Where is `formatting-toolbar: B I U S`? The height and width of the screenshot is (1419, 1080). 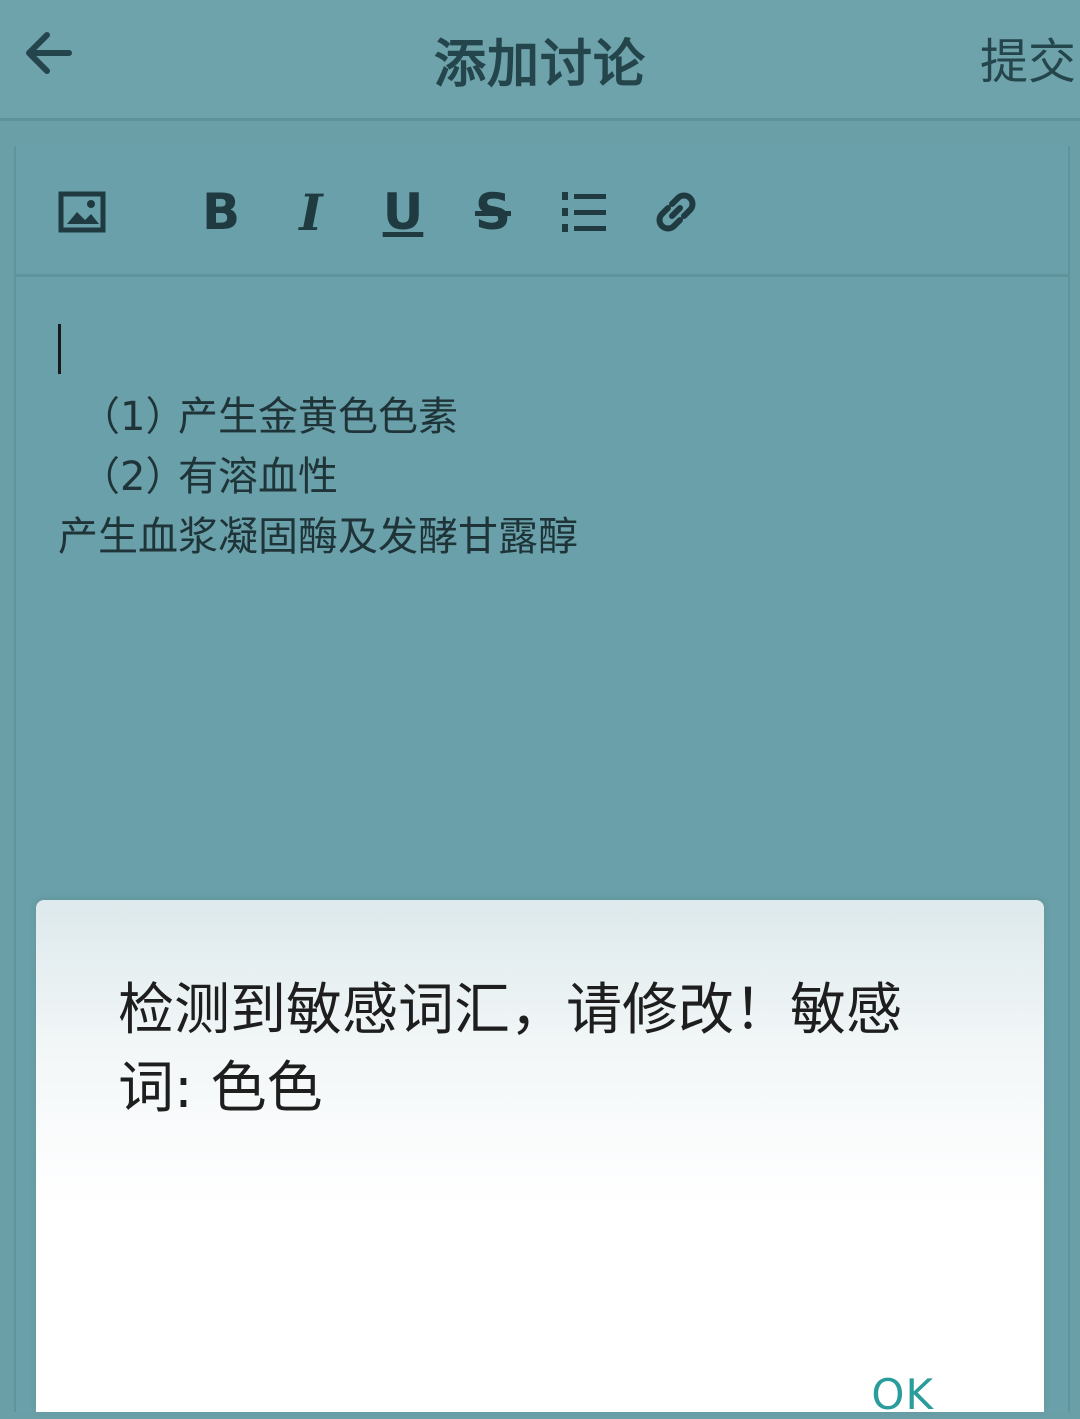
formatting-toolbar: B I U S is located at coordinates (542, 211).